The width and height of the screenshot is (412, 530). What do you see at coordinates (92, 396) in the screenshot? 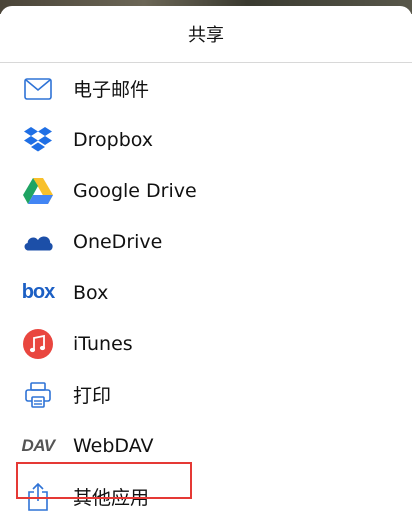
I see `share-option-label: 打印` at bounding box center [92, 396].